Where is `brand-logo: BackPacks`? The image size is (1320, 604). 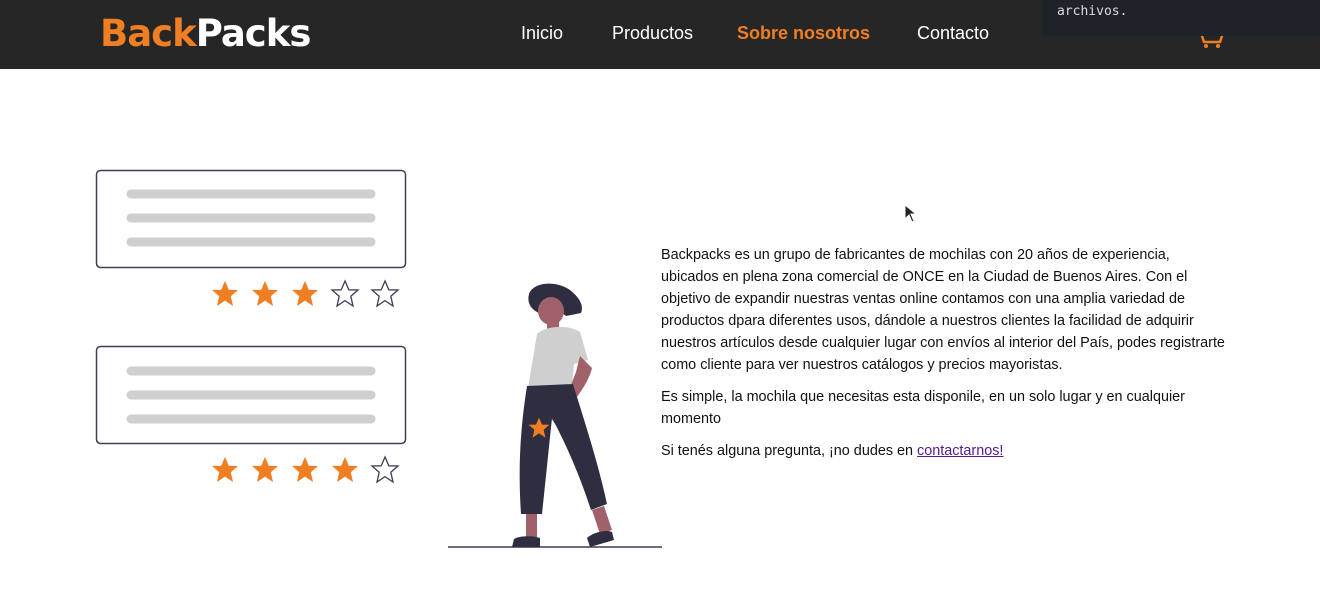
brand-logo: BackPacks is located at coordinates (206, 34).